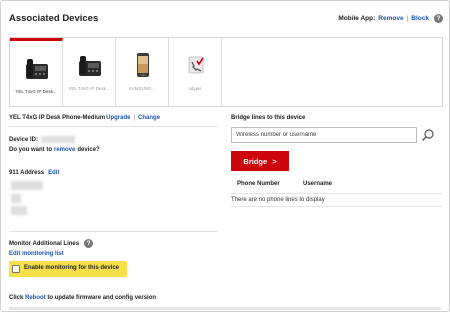 The width and height of the screenshot is (450, 312). What do you see at coordinates (318, 184) in the screenshot?
I see `column-username: Username` at bounding box center [318, 184].